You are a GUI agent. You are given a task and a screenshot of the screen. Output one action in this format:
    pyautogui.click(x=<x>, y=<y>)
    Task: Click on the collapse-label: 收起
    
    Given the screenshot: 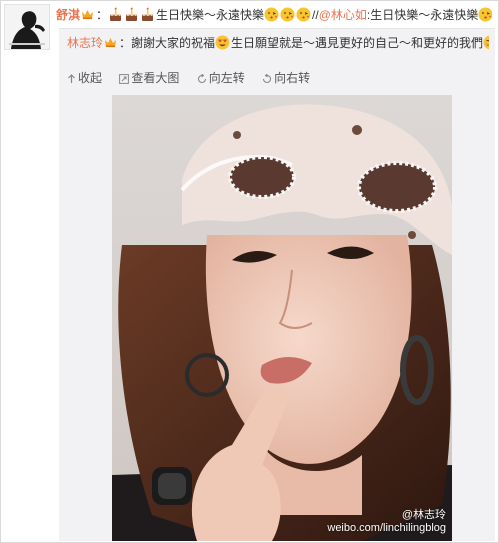 What is the action you would take?
    pyautogui.click(x=90, y=78)
    